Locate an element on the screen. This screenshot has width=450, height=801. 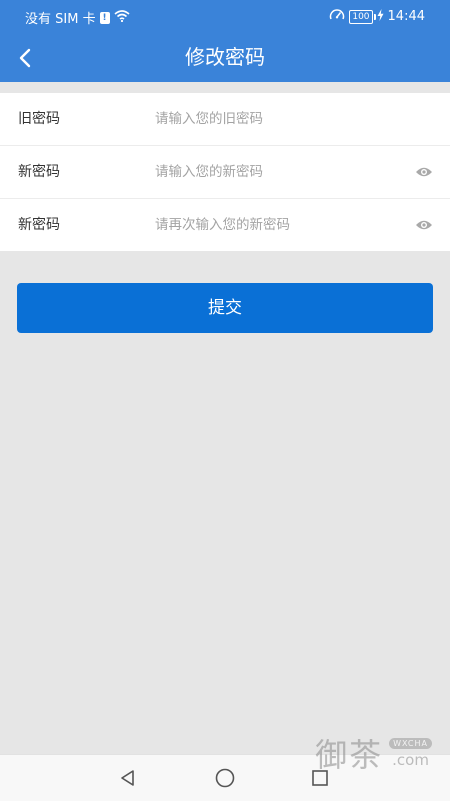
new-password-row: 新密码 is located at coordinates (225, 172).